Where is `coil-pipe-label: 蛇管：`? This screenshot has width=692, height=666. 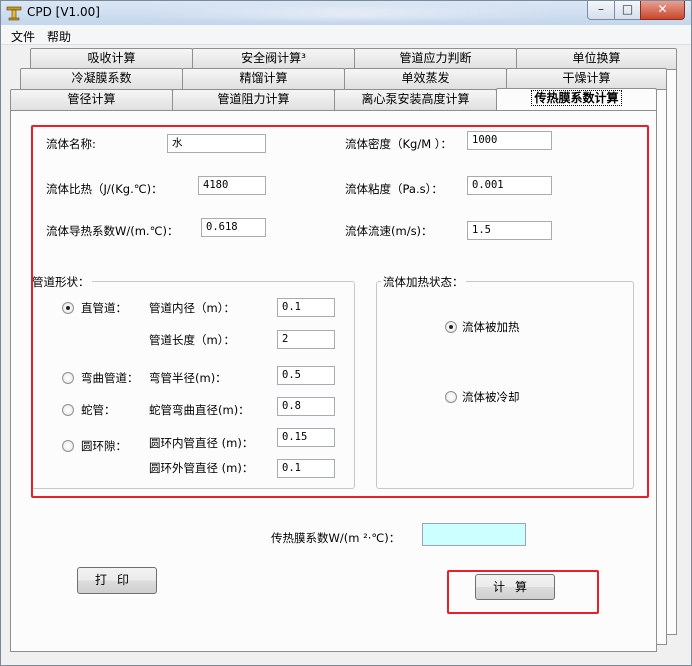
coil-pipe-label: 蛇管： is located at coordinates (98, 410).